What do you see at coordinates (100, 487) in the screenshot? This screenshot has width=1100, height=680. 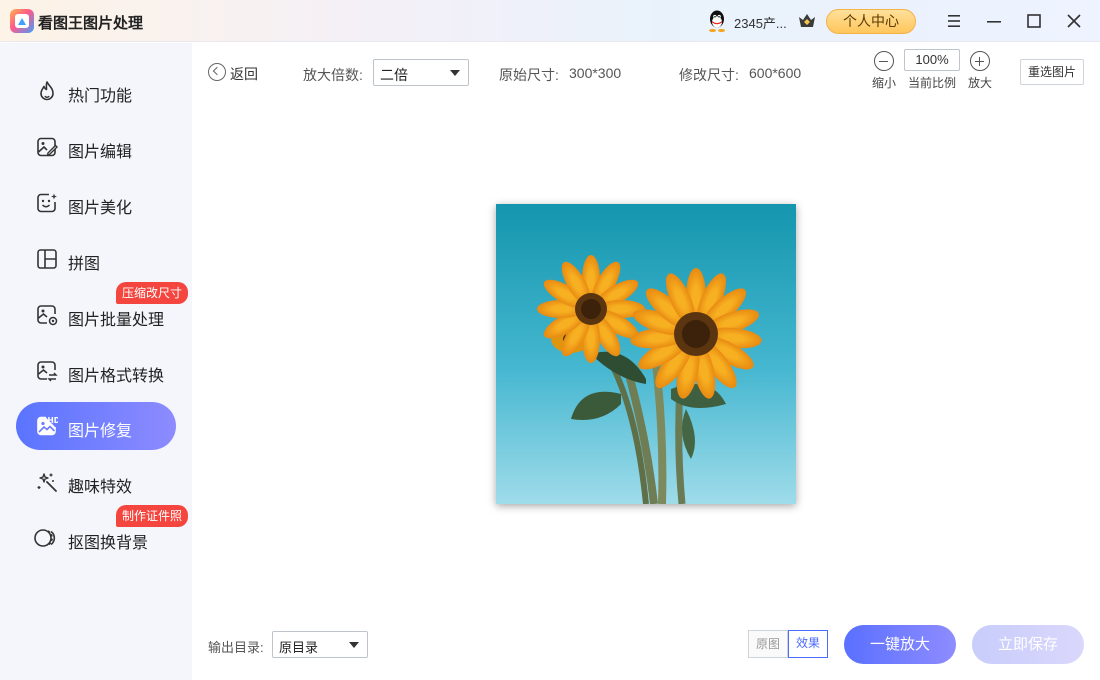 I see `sidebar-item-label: 趣味特效` at bounding box center [100, 487].